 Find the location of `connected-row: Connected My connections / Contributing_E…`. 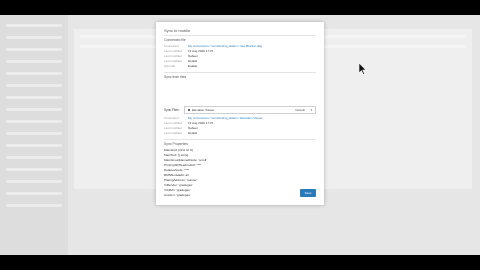

connected-row: Connected My connections / Contributing_E… is located at coordinates (213, 46).